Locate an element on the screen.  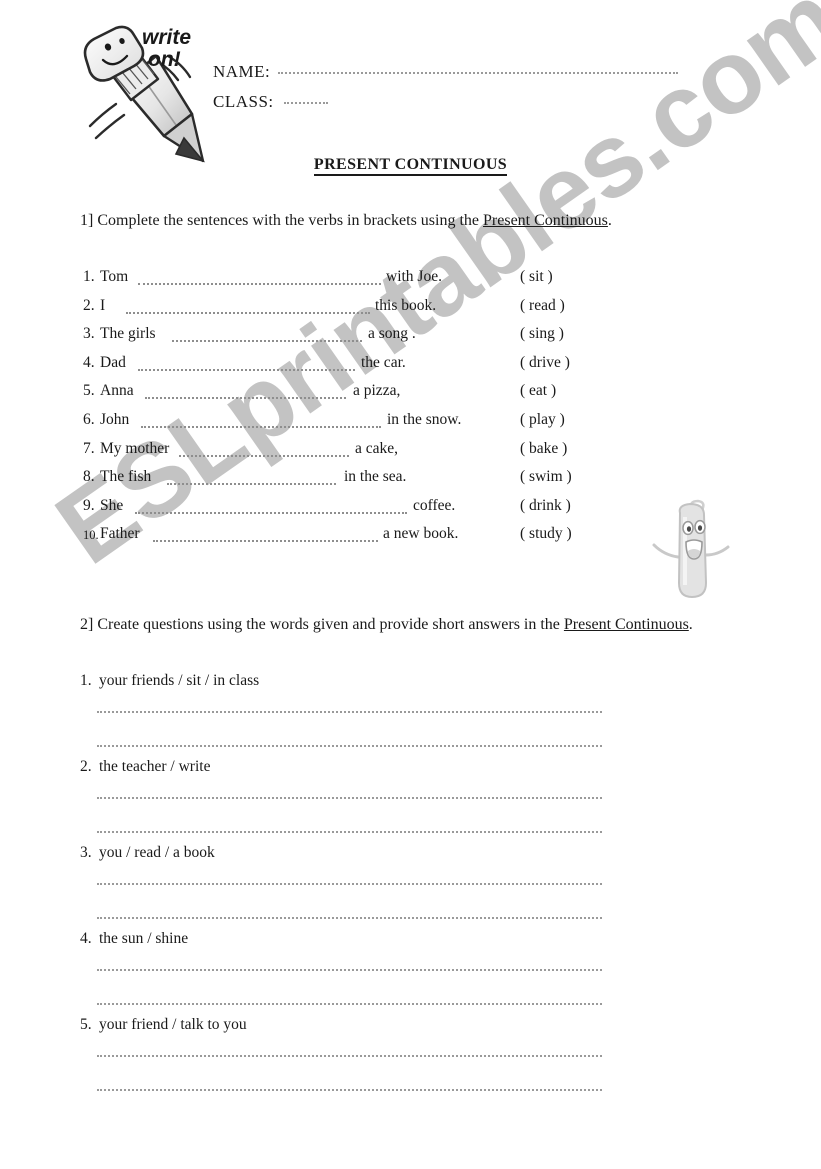
exercise1-item: 9. She coffee. ( drink ) is located at coordinates (393, 511).